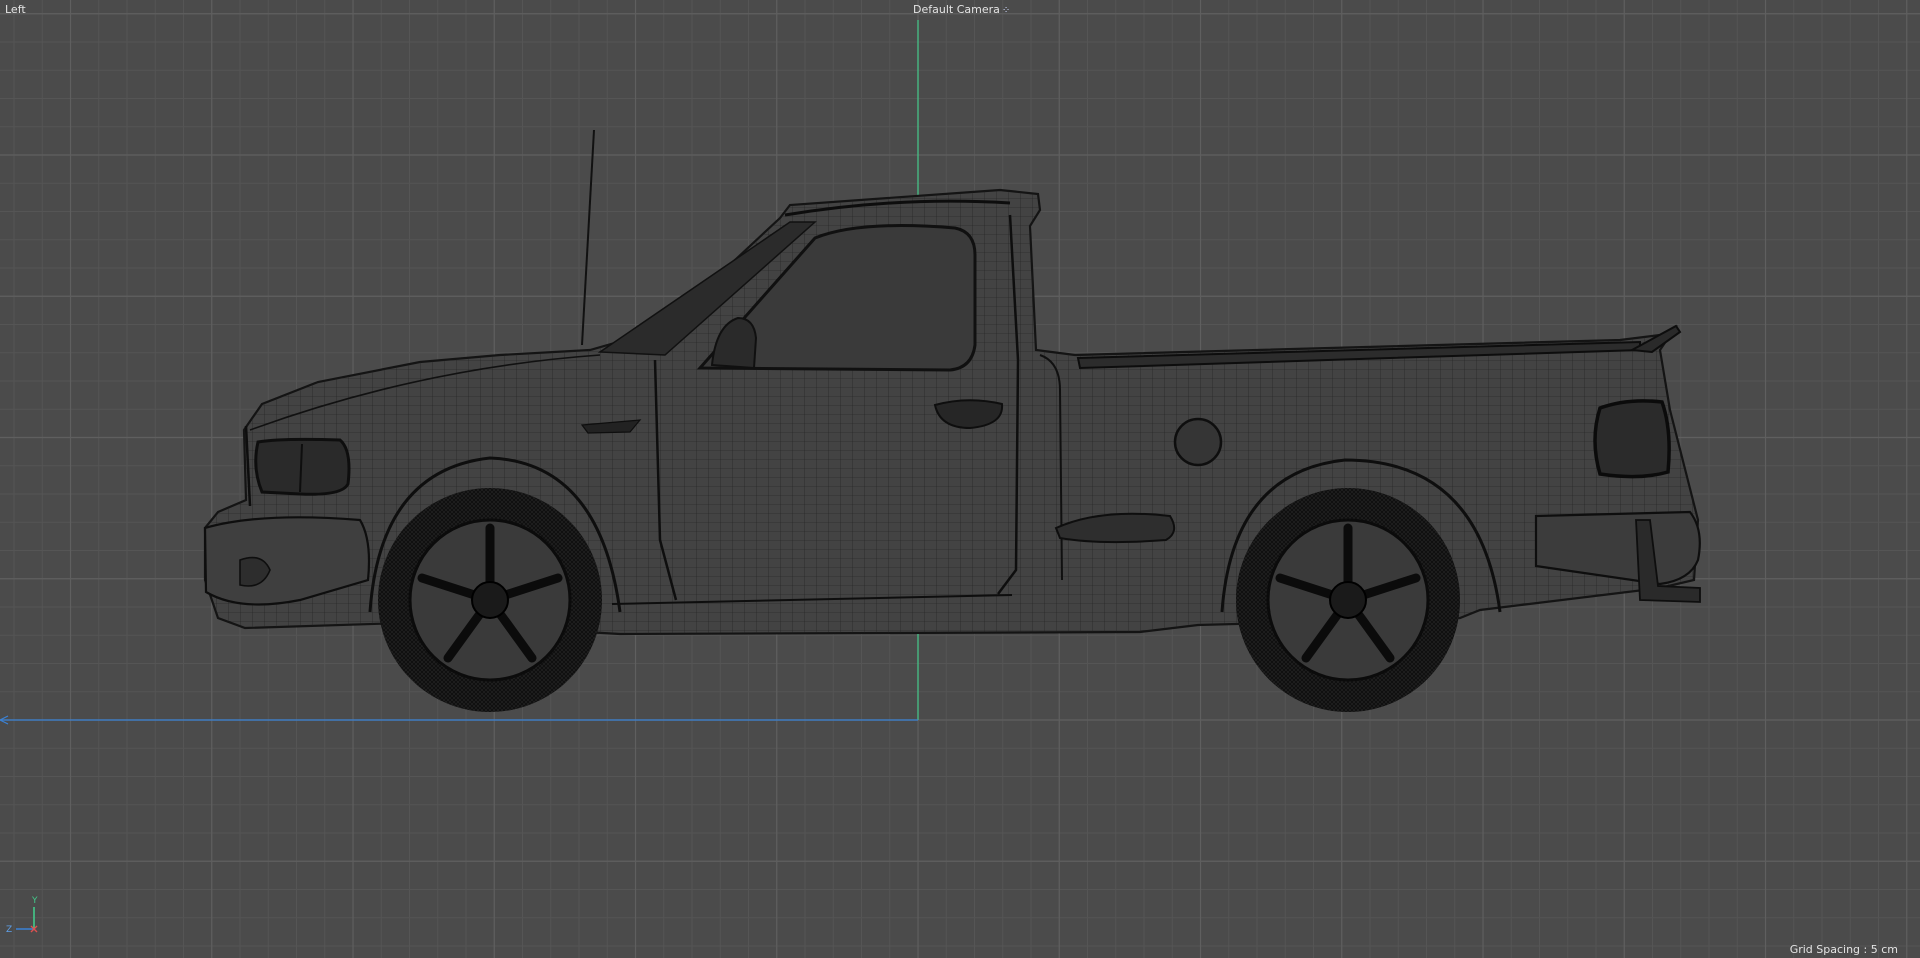  What do you see at coordinates (22, 915) in the screenshot?
I see `axis-gizmo: Y Z` at bounding box center [22, 915].